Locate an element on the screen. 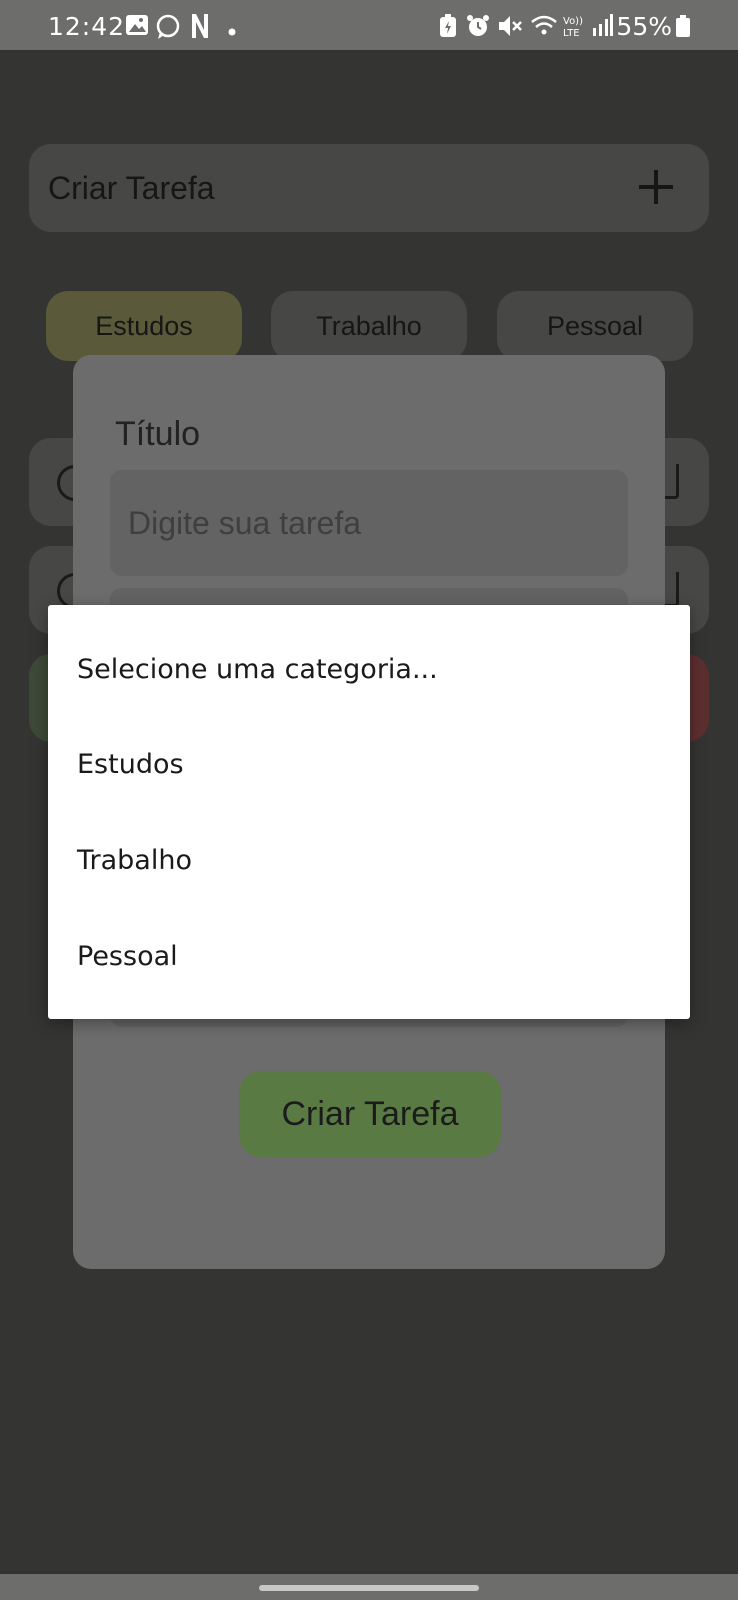  title-input is located at coordinates (369, 523).